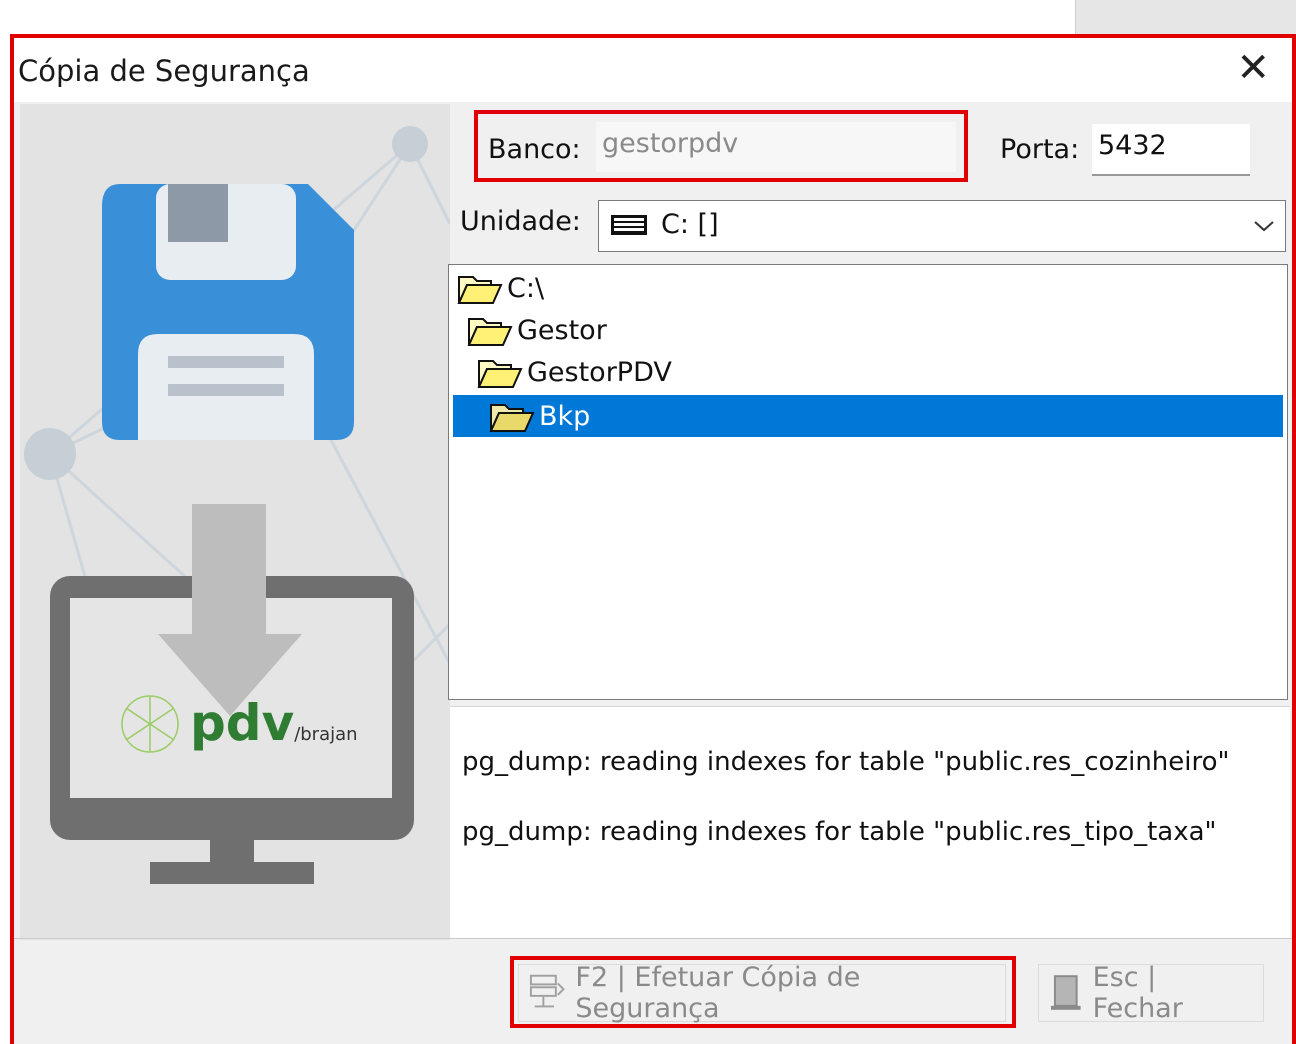 The height and width of the screenshot is (1044, 1296). What do you see at coordinates (1171, 150) in the screenshot?
I see `porta-field: 5432` at bounding box center [1171, 150].